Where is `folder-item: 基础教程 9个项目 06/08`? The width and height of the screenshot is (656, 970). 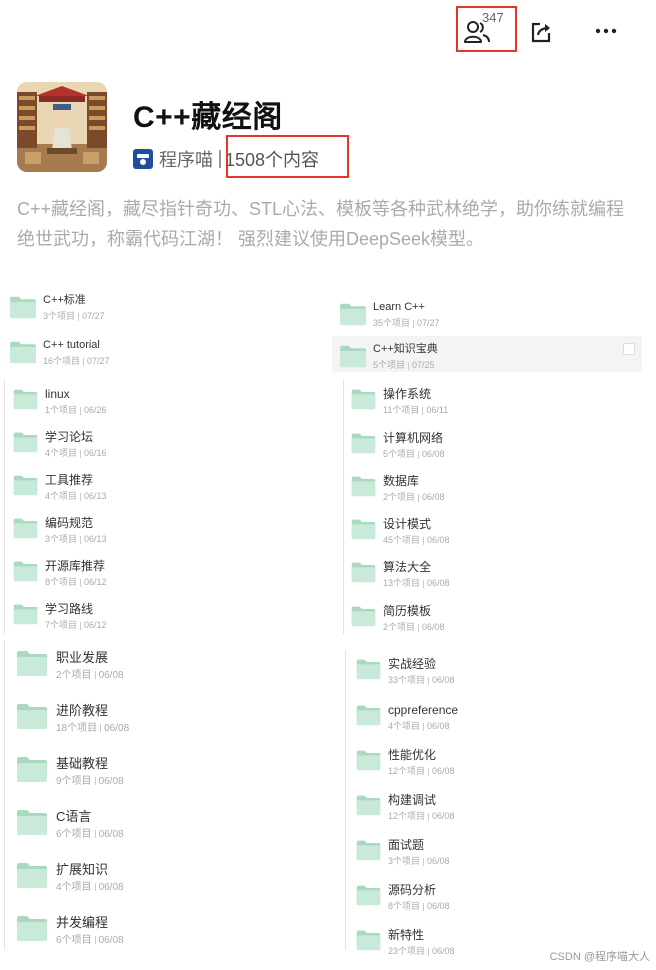 folder-item: 基础教程 9个项目 06/08 is located at coordinates (70, 771).